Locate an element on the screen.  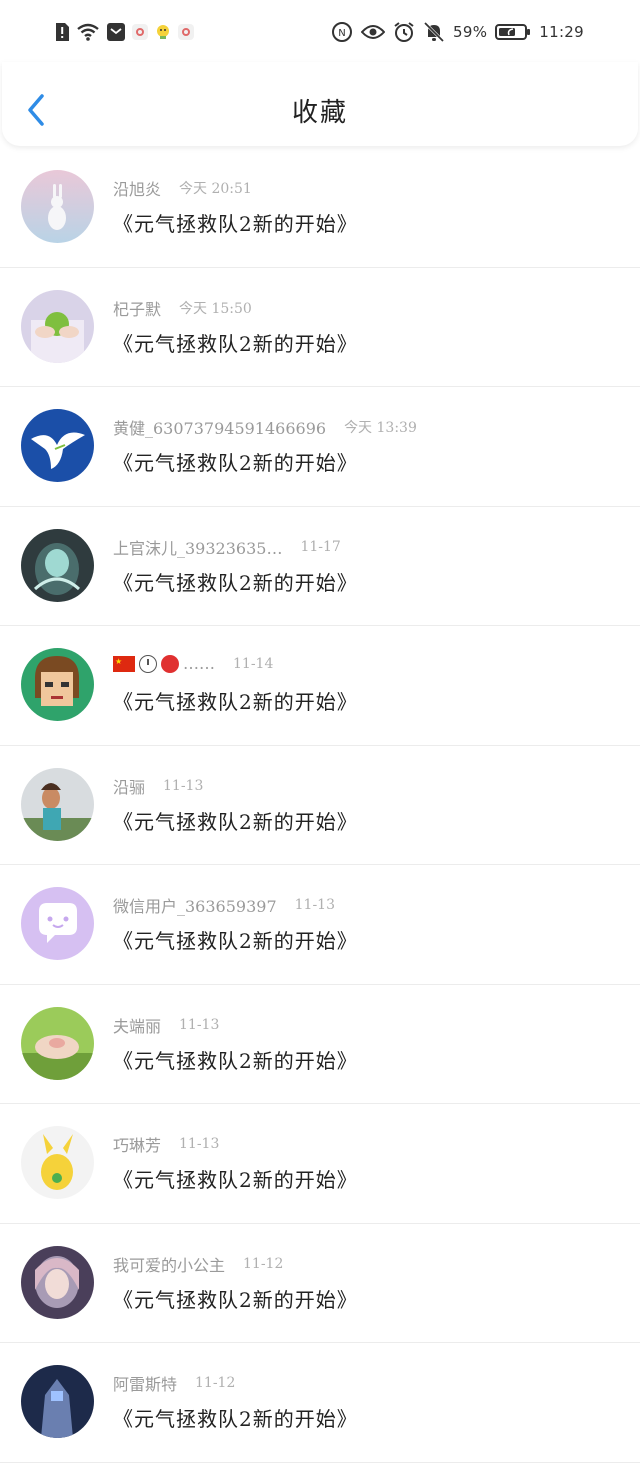
list-item: 杞子默 今天 15:50 《元气拯救队2新的开始》 is located at coordinates (320, 327).